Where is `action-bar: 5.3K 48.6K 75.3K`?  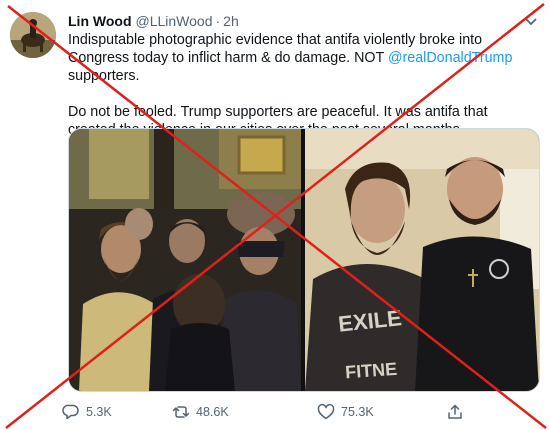
action-bar: 5.3K 48.6K 75.3K is located at coordinates (277, 412).